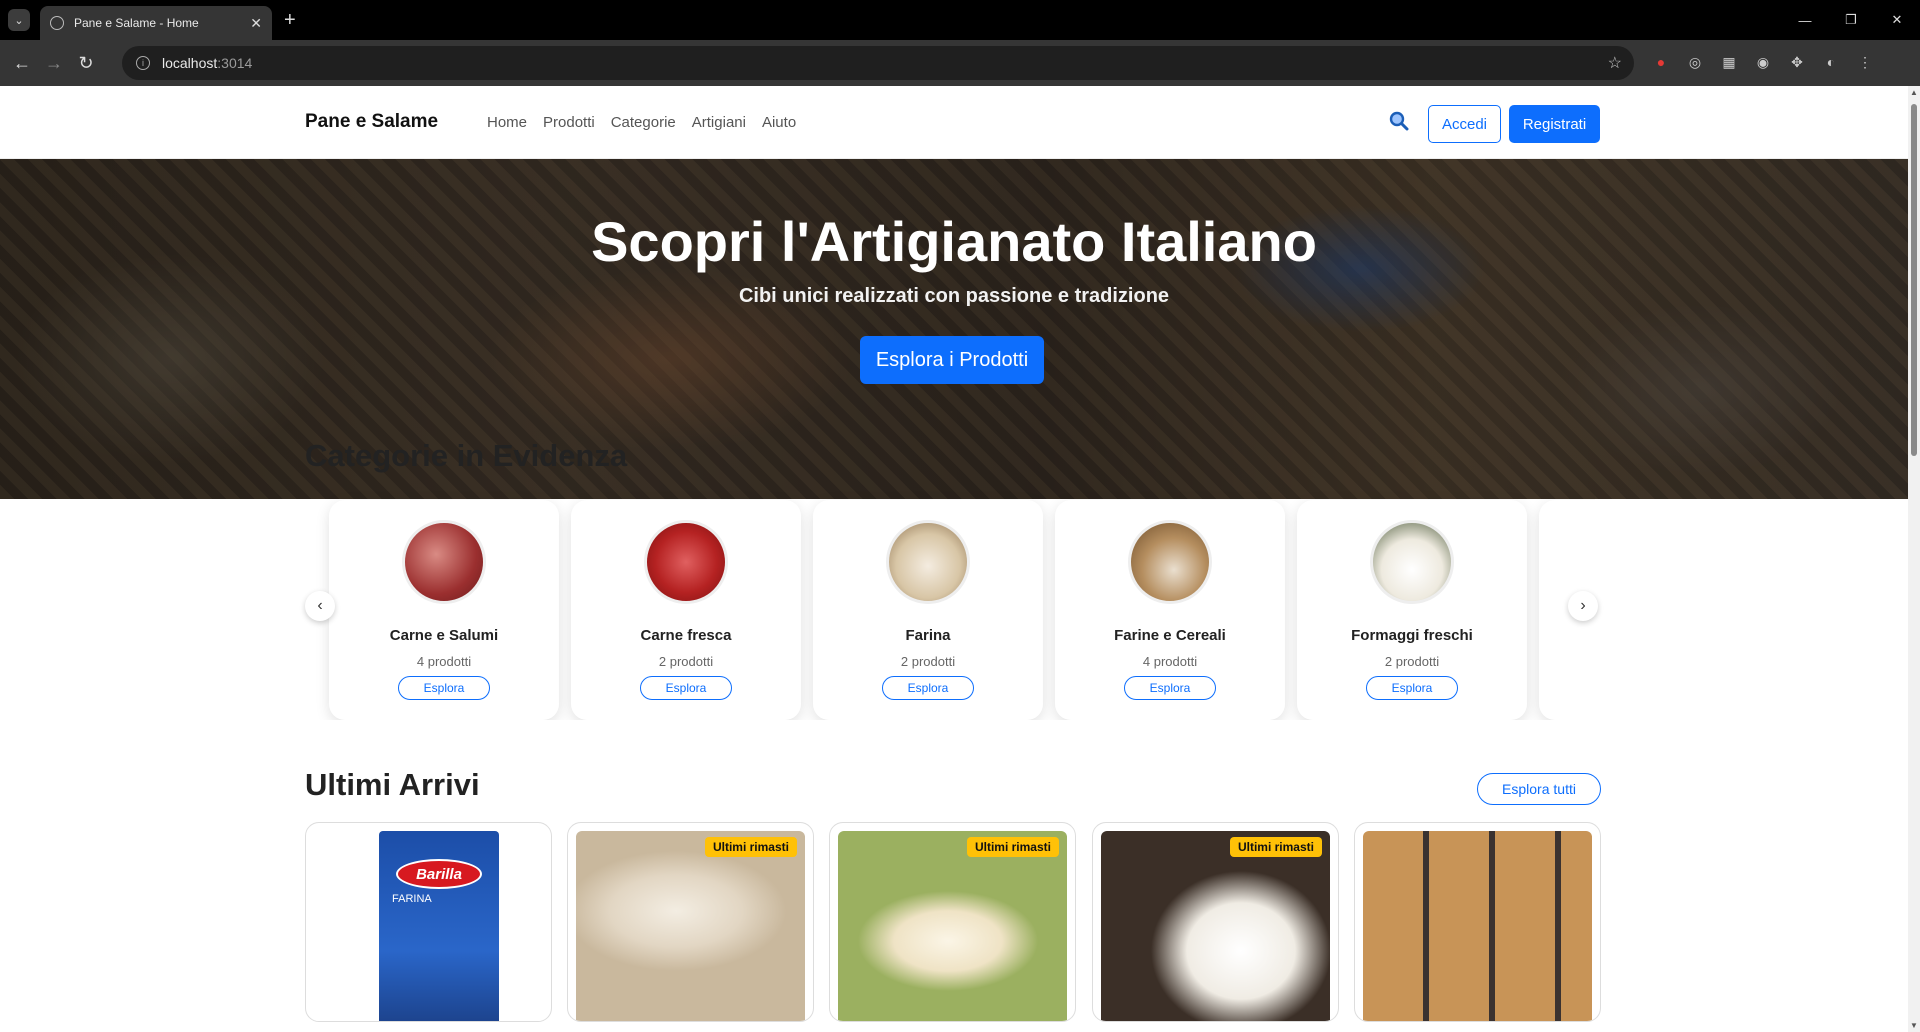 The height and width of the screenshot is (1032, 1920). What do you see at coordinates (1914, 280) in the screenshot?
I see `scrollbar-thumb` at bounding box center [1914, 280].